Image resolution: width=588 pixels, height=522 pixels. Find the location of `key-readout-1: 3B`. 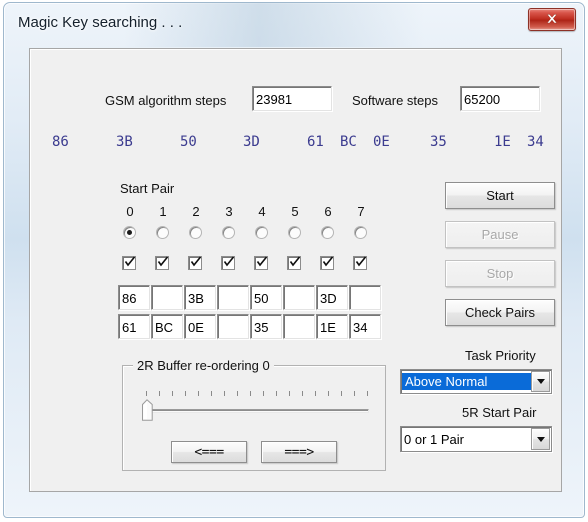

key-readout-1: 3B is located at coordinates (124, 142).